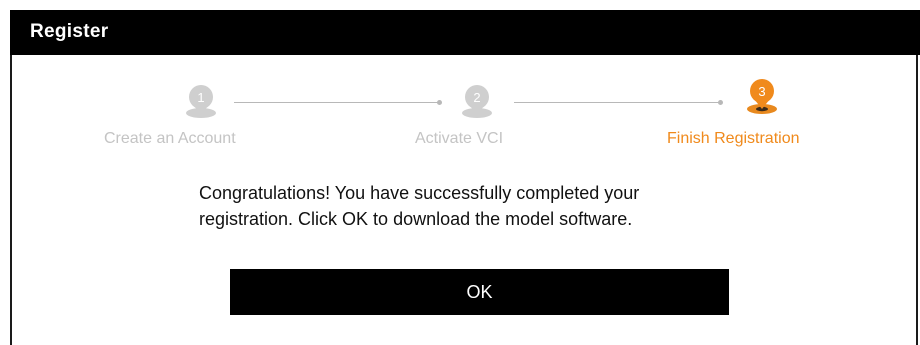 The width and height of the screenshot is (920, 345). What do you see at coordinates (170, 138) in the screenshot?
I see `step-1-label: Create an Account` at bounding box center [170, 138].